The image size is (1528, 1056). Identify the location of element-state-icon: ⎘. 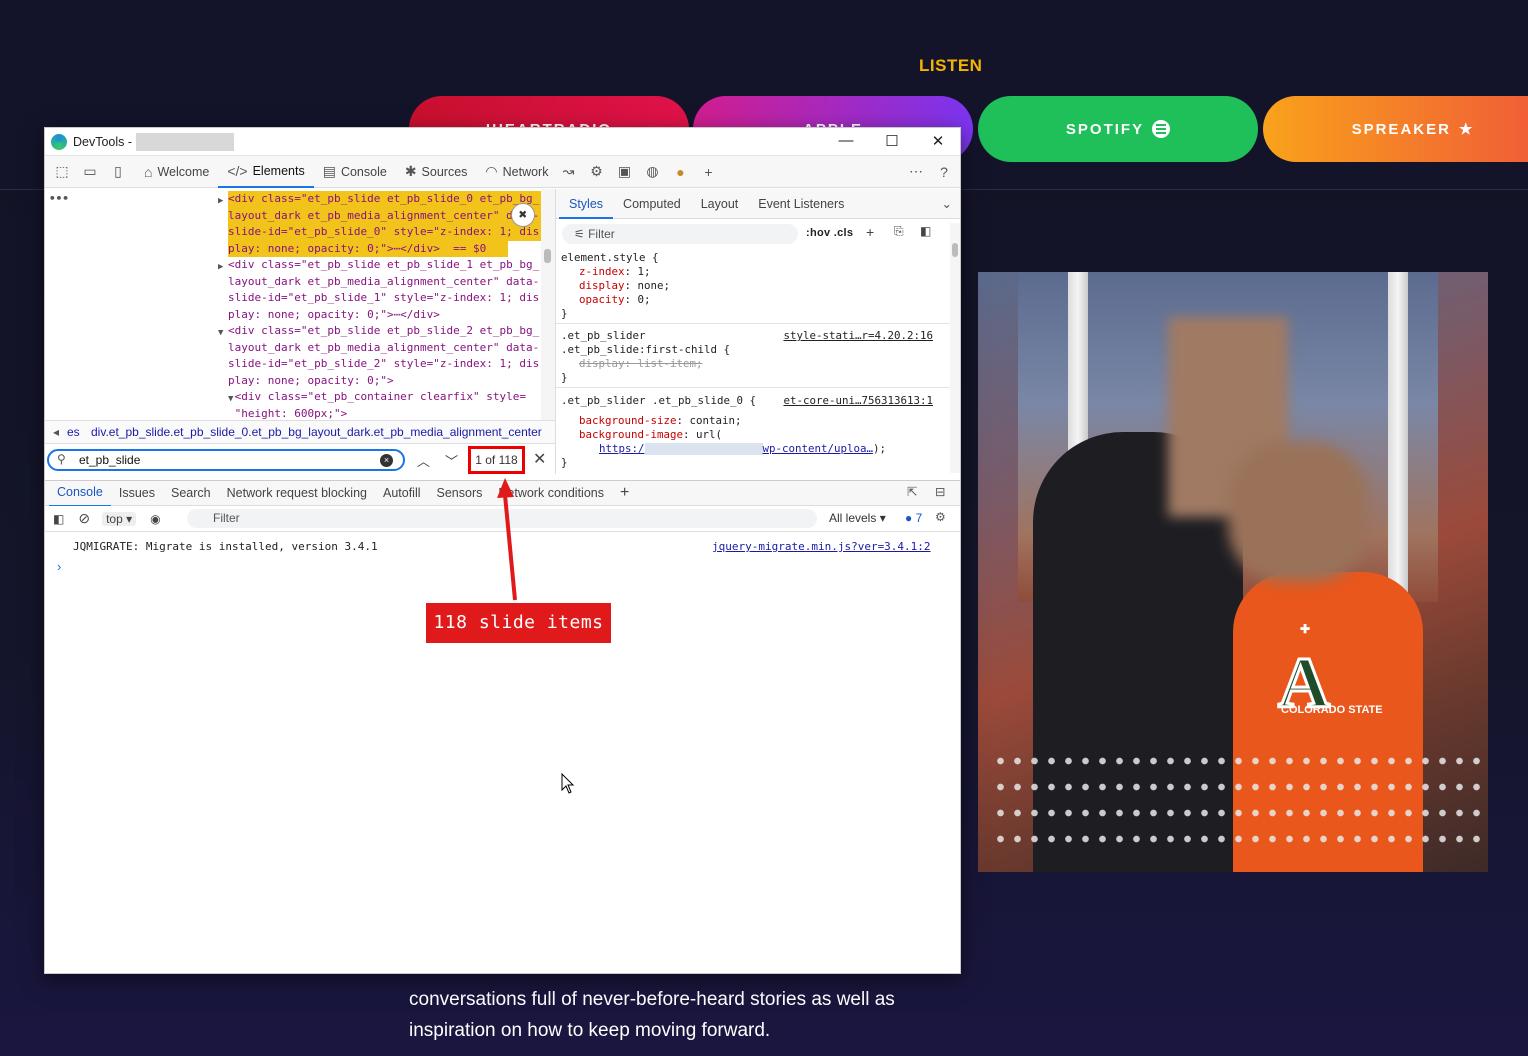
(899, 231).